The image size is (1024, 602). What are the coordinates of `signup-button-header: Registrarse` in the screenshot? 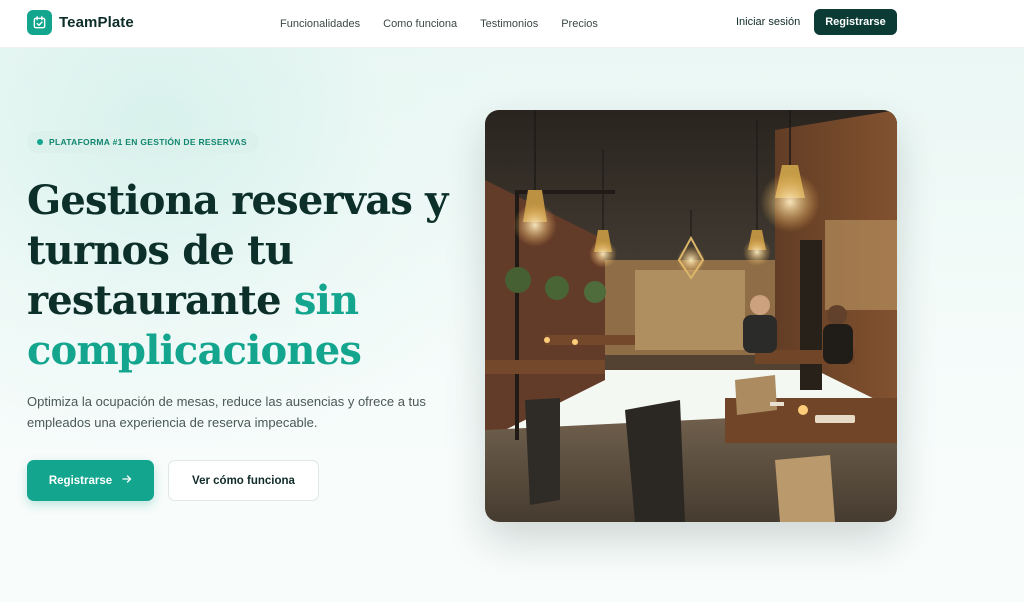 It's located at (855, 22).